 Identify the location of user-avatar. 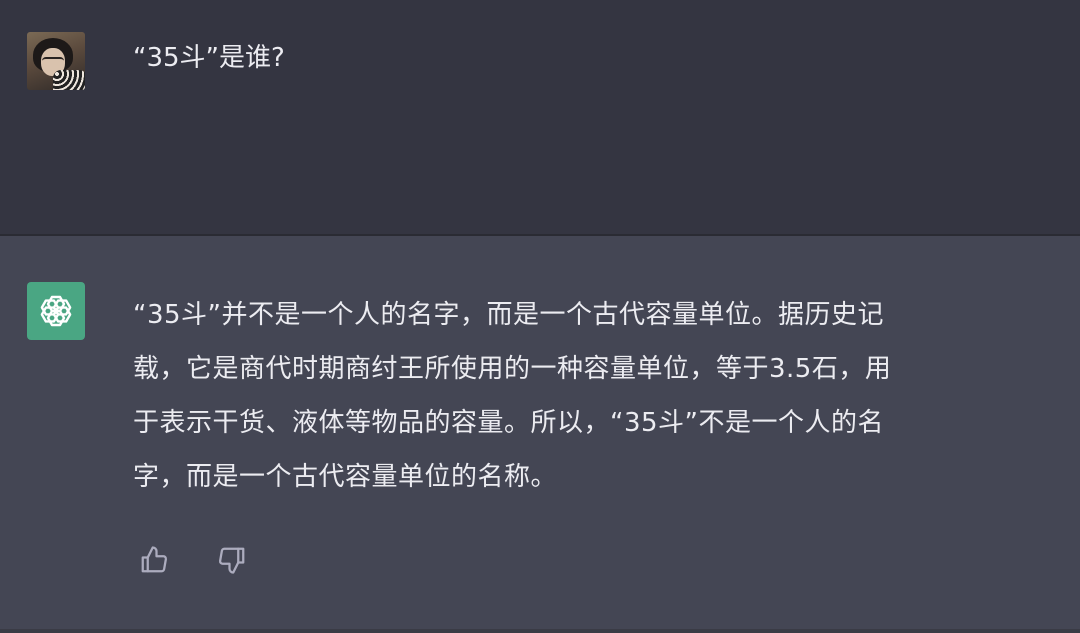
(56, 61).